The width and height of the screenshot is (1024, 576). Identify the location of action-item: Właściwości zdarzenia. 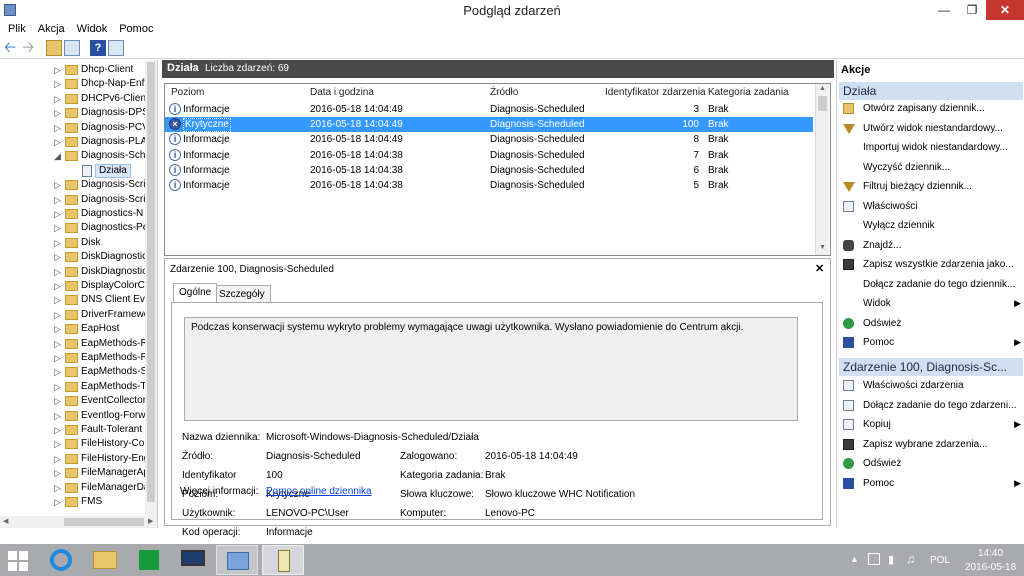
(931, 385).